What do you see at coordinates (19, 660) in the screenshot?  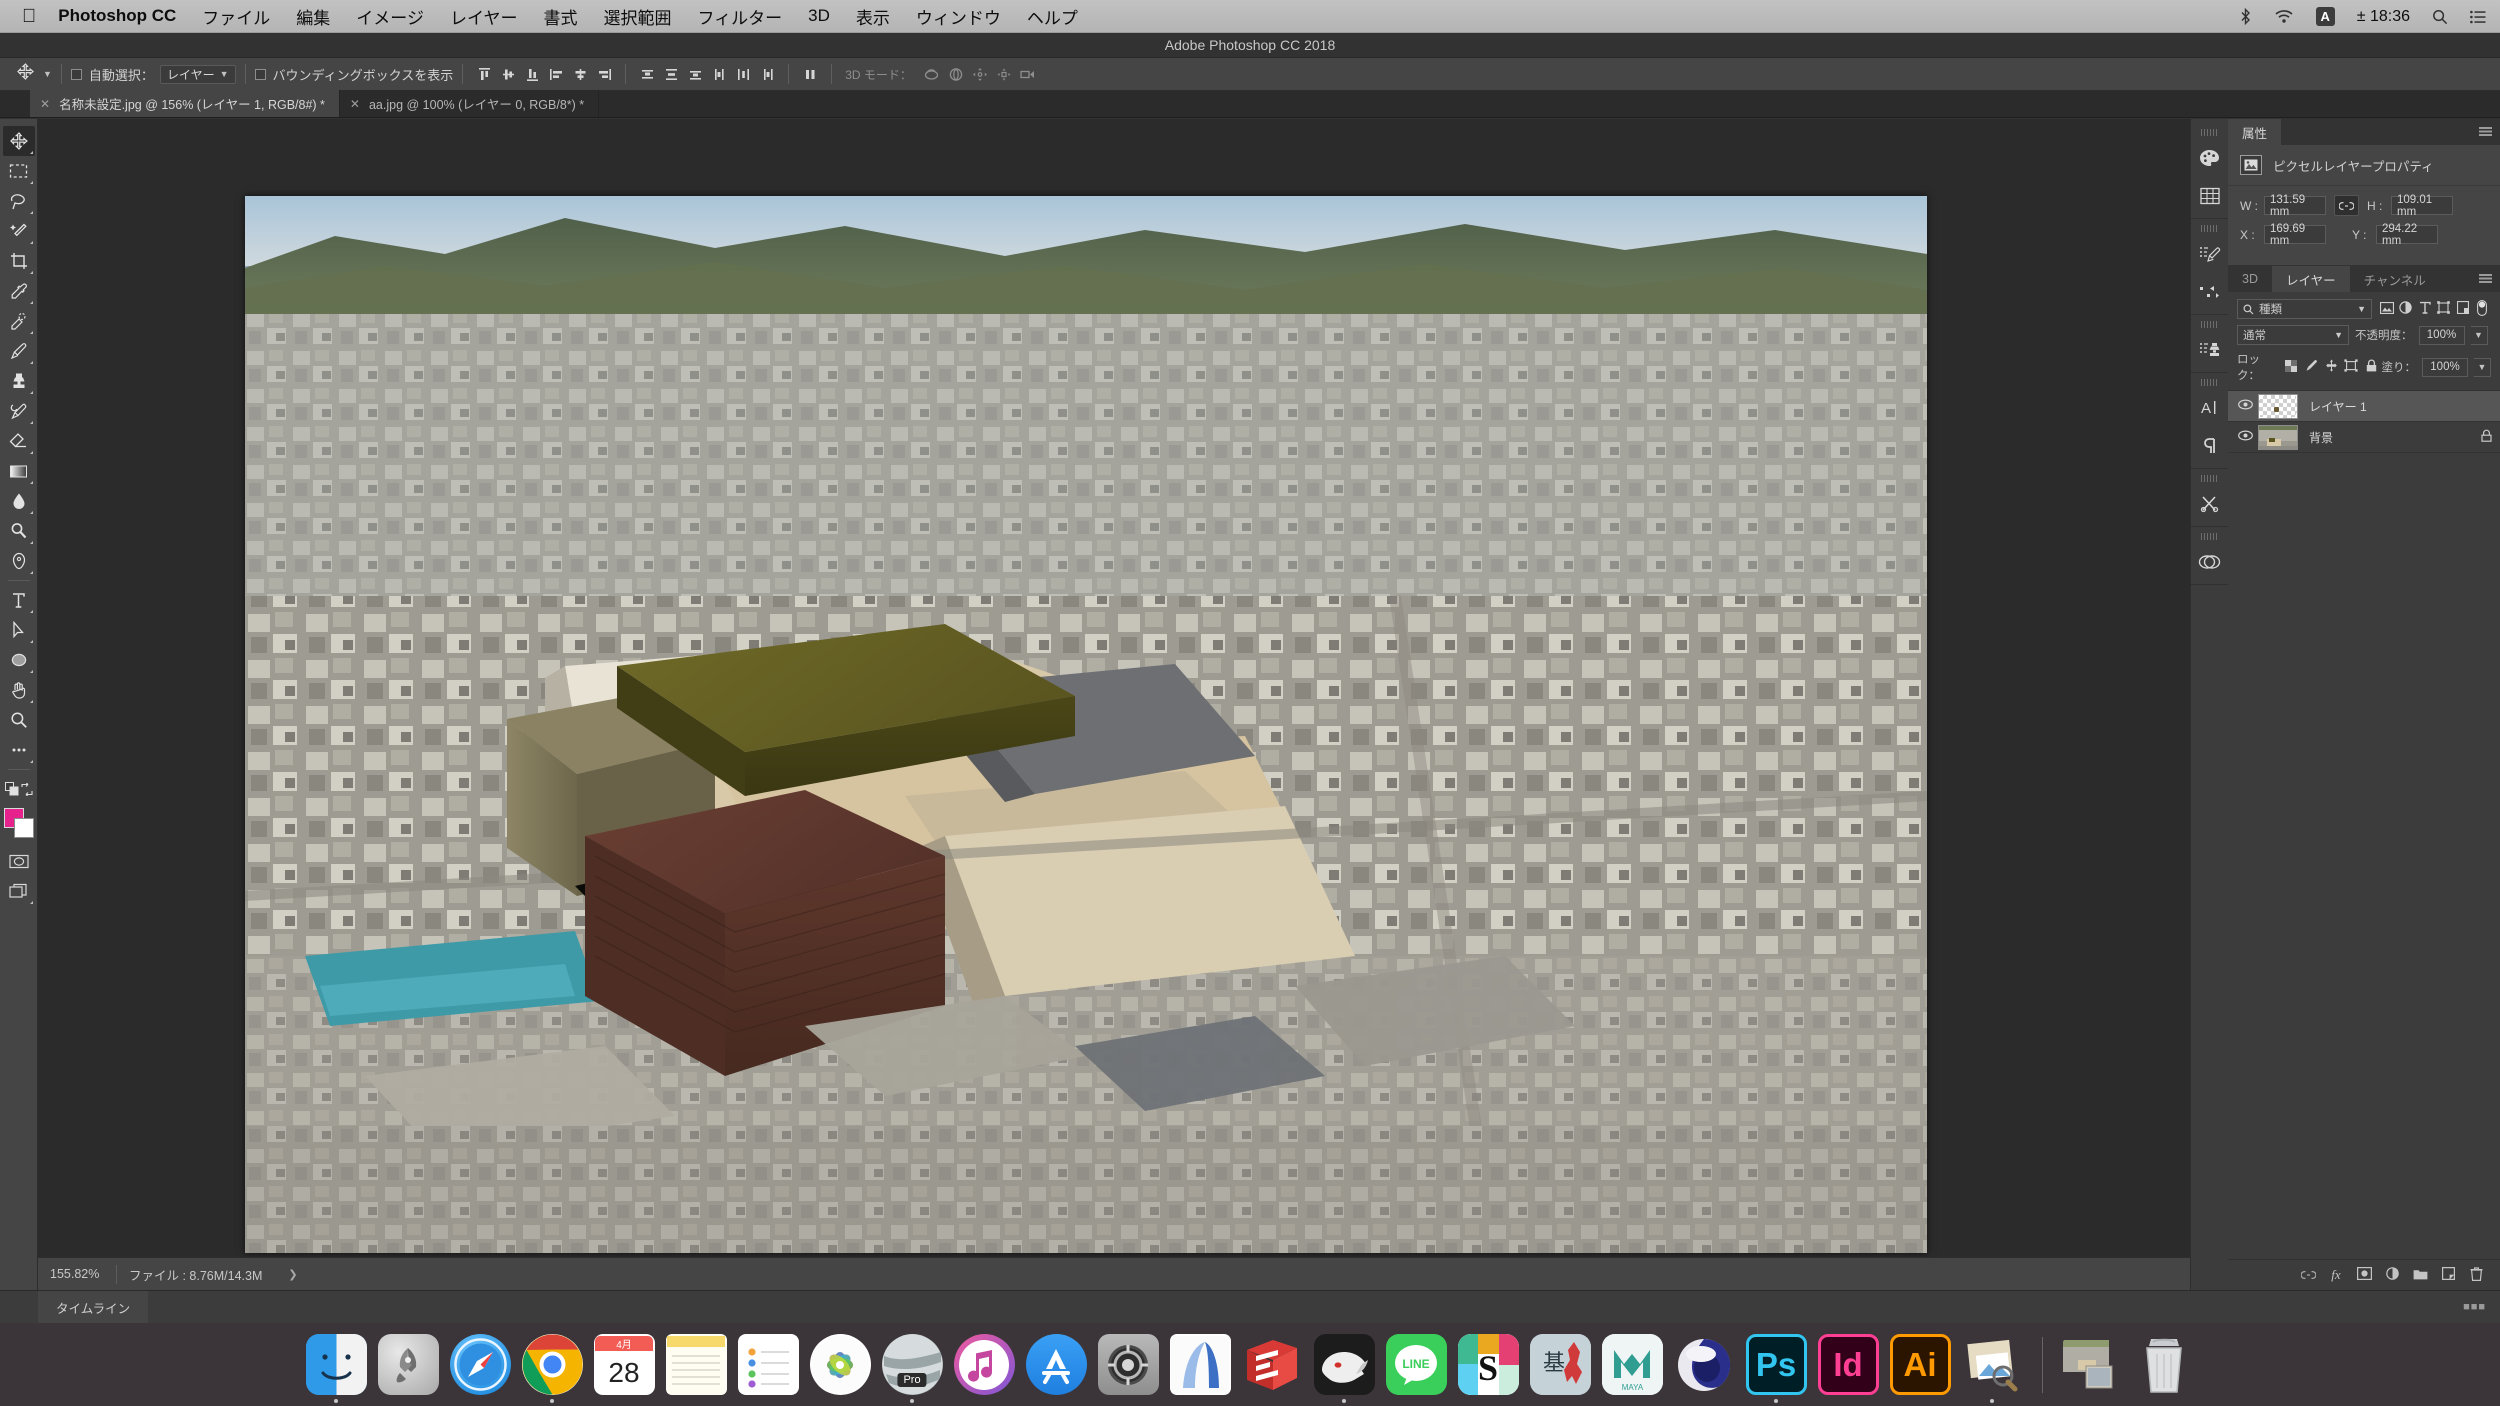 I see `ellipse-shape-tool` at bounding box center [19, 660].